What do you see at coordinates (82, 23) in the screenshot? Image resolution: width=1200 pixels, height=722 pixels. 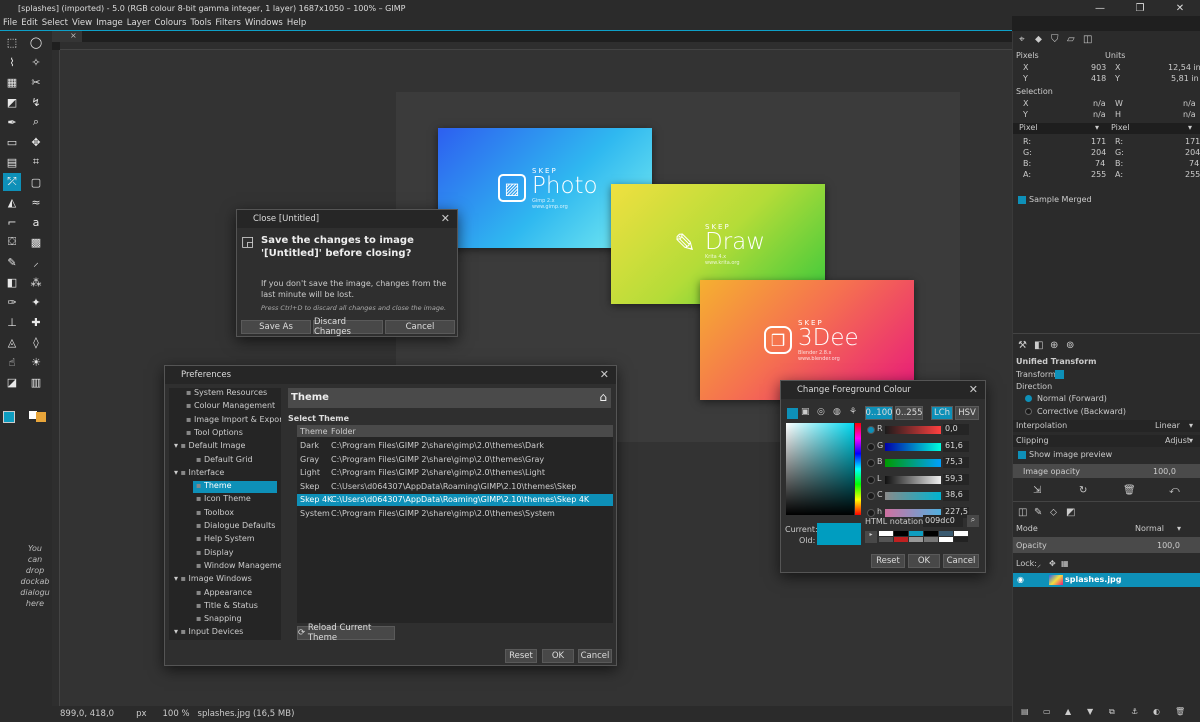 I see `menu-view: View` at bounding box center [82, 23].